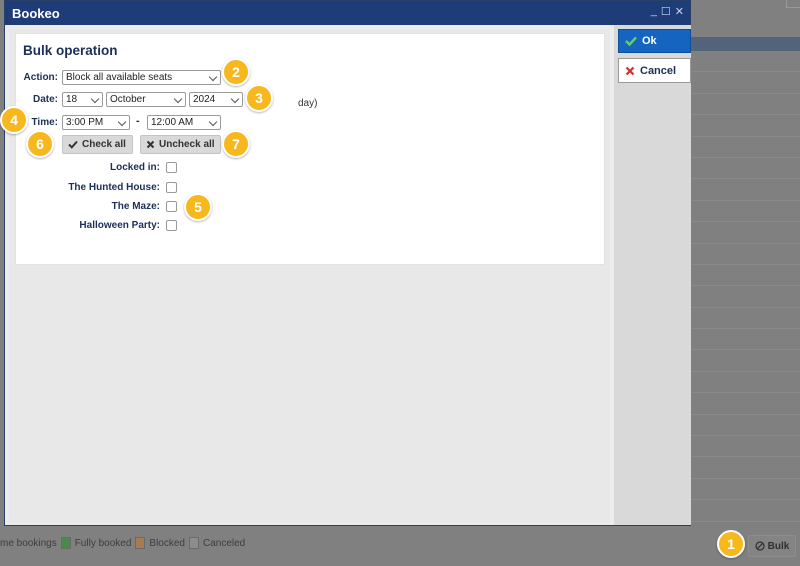  What do you see at coordinates (128, 99) in the screenshot?
I see `date-month-value: October` at bounding box center [128, 99].